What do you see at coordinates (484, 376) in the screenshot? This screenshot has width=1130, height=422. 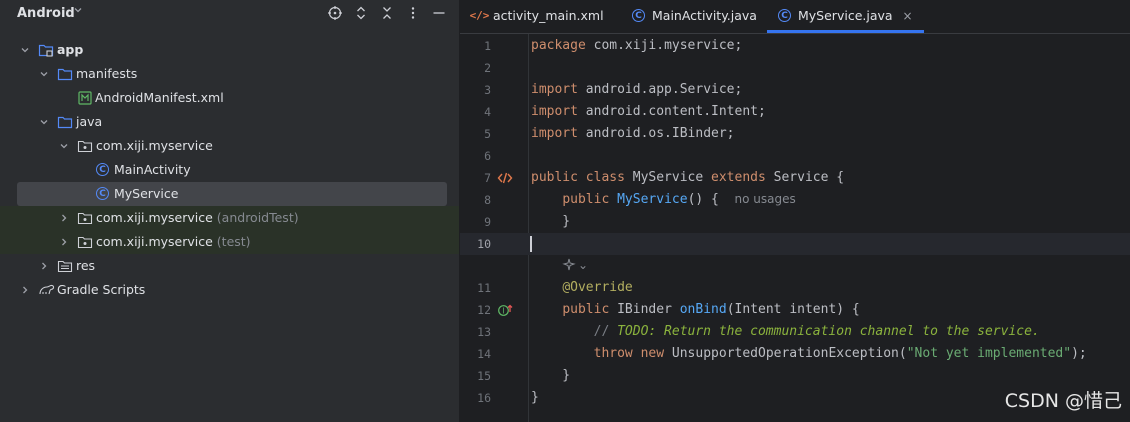 I see `line-number: 15` at bounding box center [484, 376].